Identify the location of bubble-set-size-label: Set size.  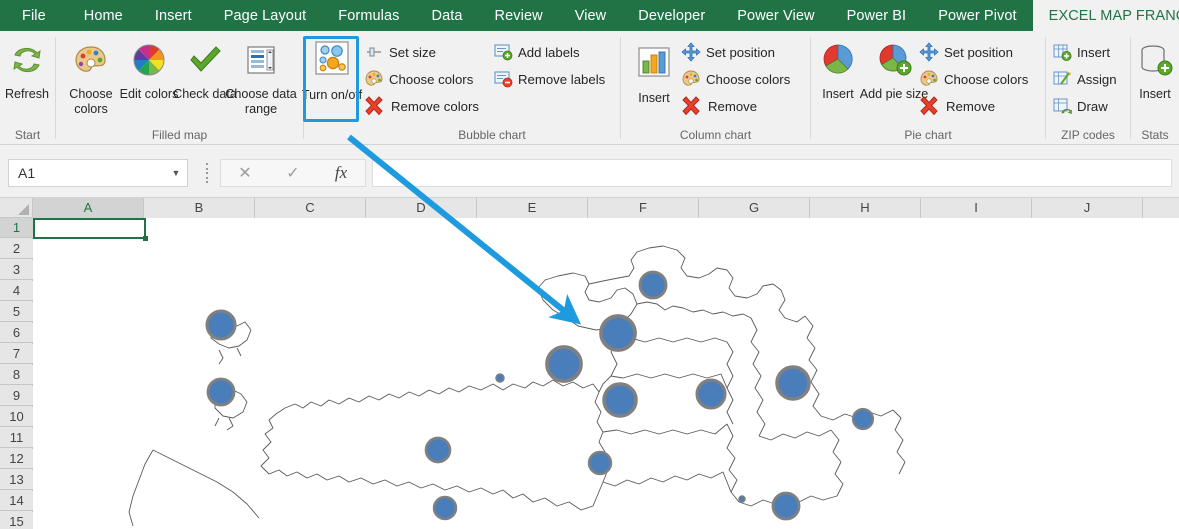
(412, 52).